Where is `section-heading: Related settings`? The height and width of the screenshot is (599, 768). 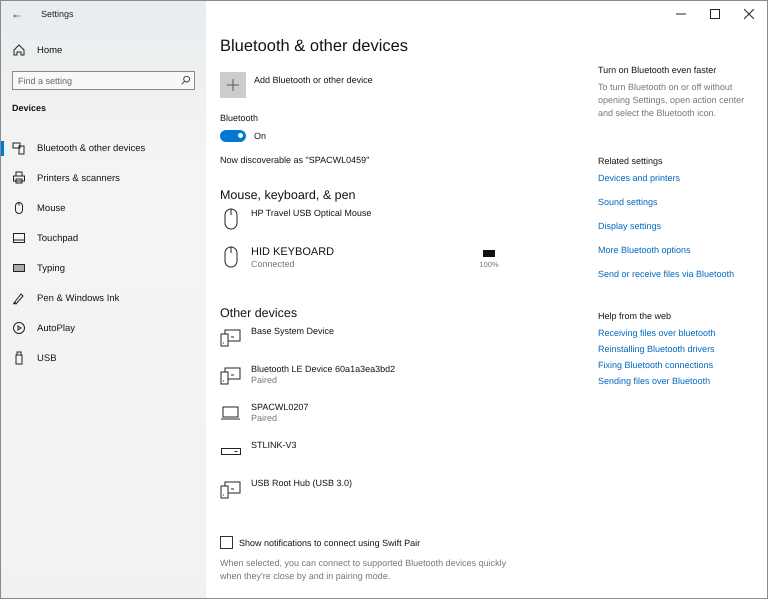
section-heading: Related settings is located at coordinates (631, 161).